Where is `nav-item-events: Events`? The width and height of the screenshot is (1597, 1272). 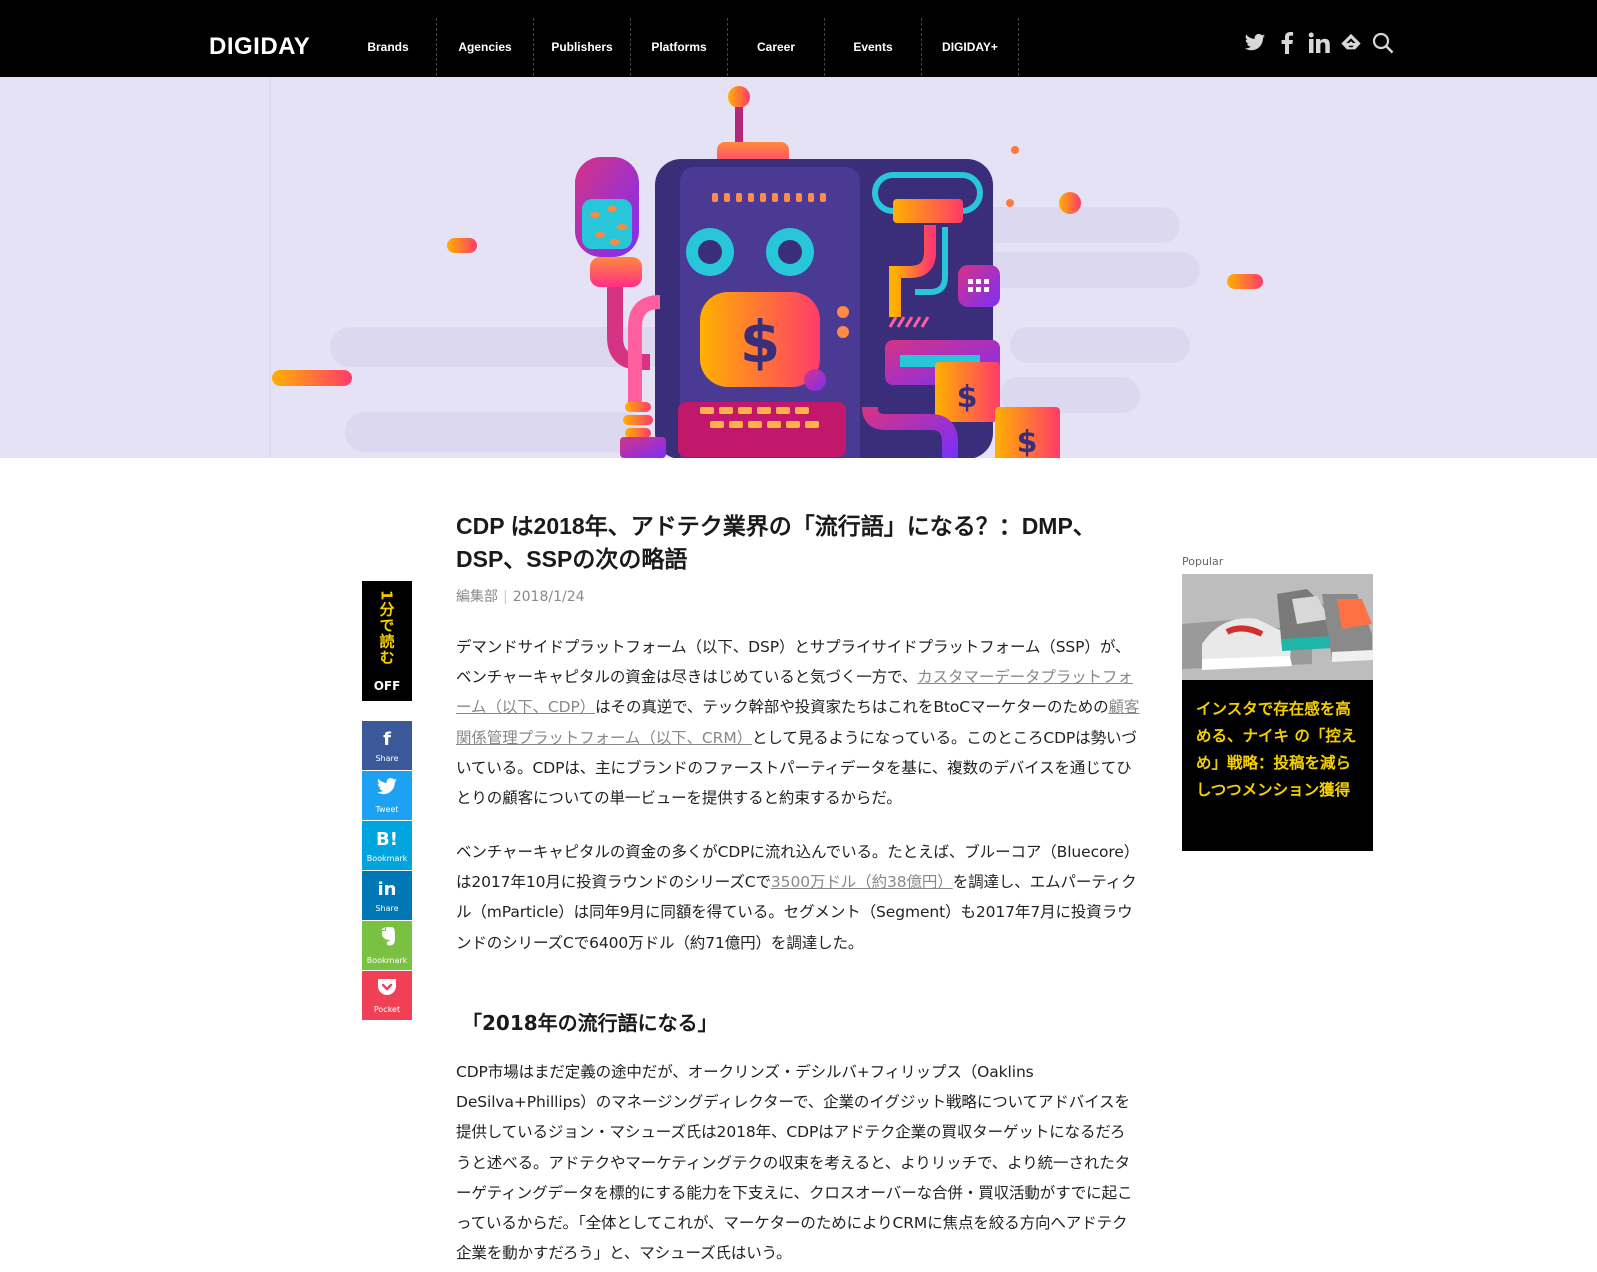
nav-item-events: Events is located at coordinates (873, 47).